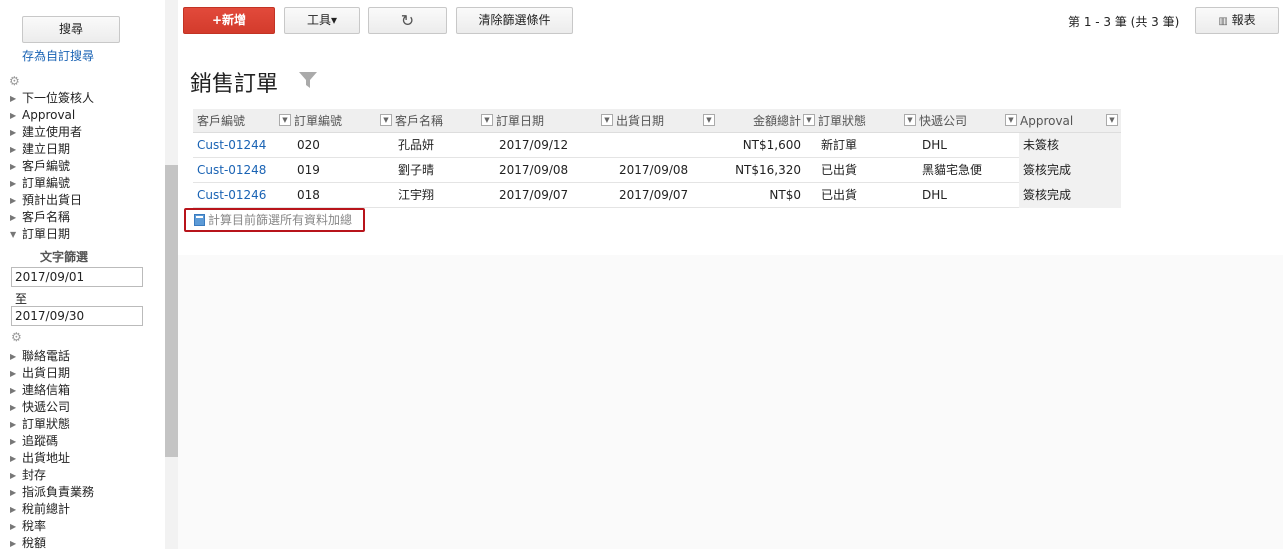 The image size is (1283, 549). I want to click on customer-id-link: Cust-01246, so click(231, 195).